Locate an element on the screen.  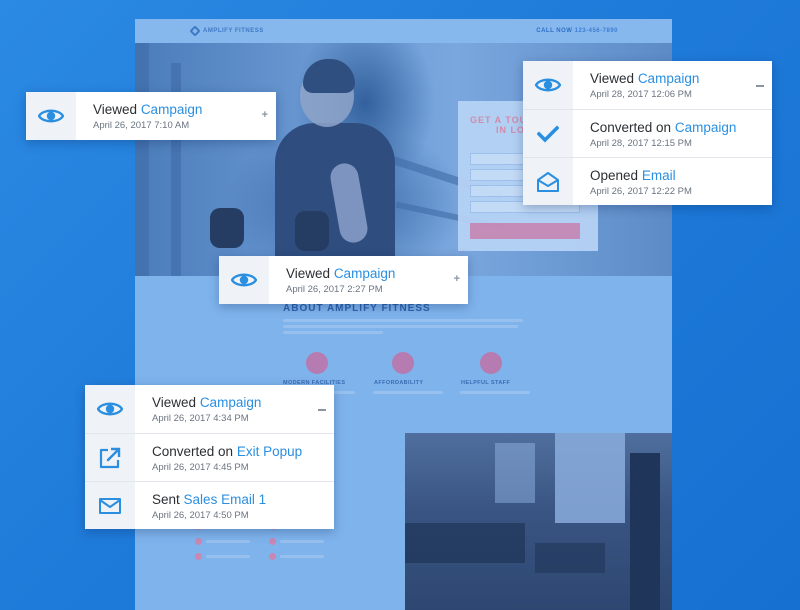
activity-row: Viewed Campaign April 26, 2017 7:10 AM + is located at coordinates (151, 116).